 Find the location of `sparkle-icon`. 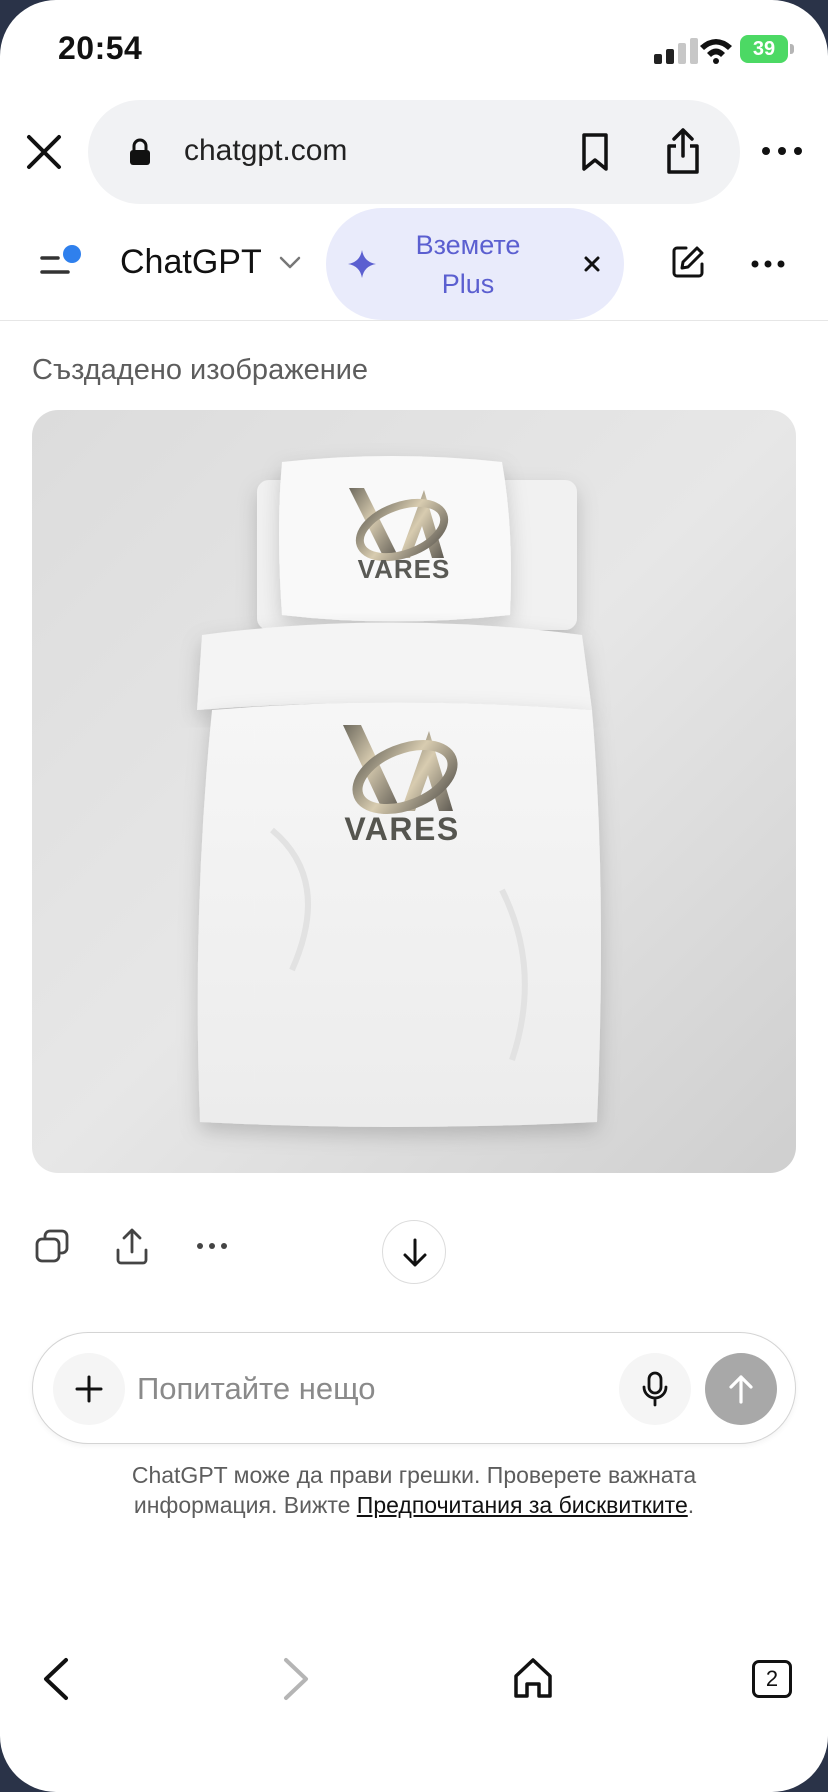

sparkle-icon is located at coordinates (362, 264).